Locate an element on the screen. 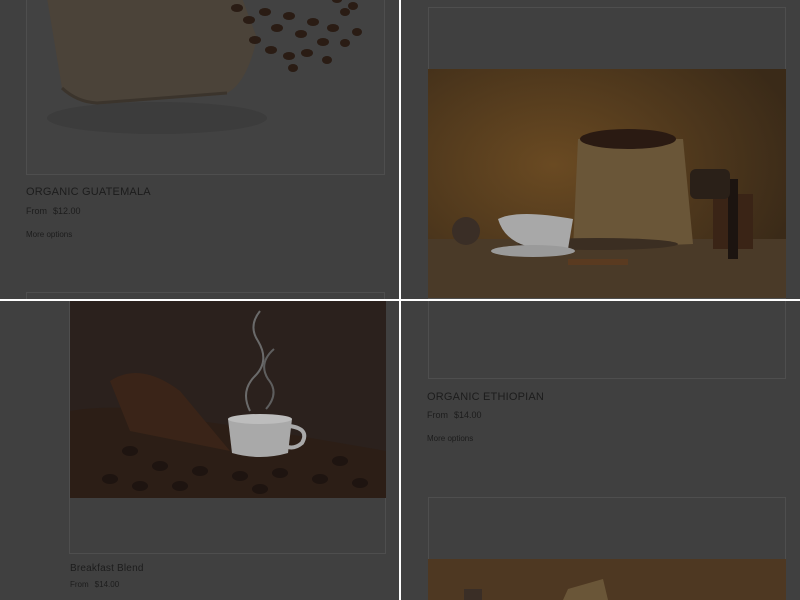 The image size is (800, 600). coffee-sack-beans-illustration is located at coordinates (205, 87).